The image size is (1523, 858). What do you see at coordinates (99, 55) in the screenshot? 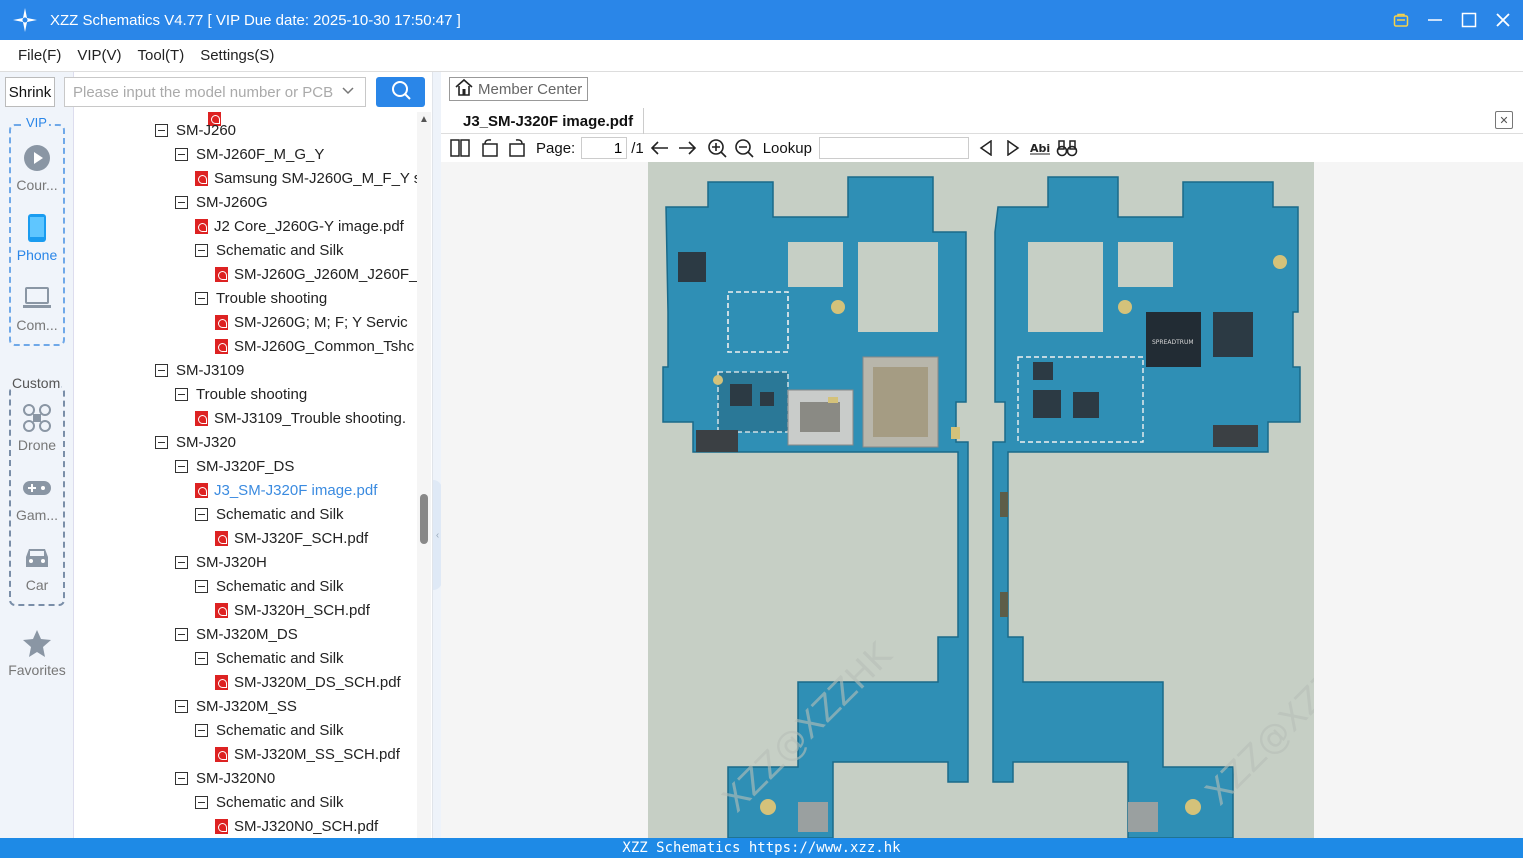
I see `menu-vip: VIP(V)` at bounding box center [99, 55].